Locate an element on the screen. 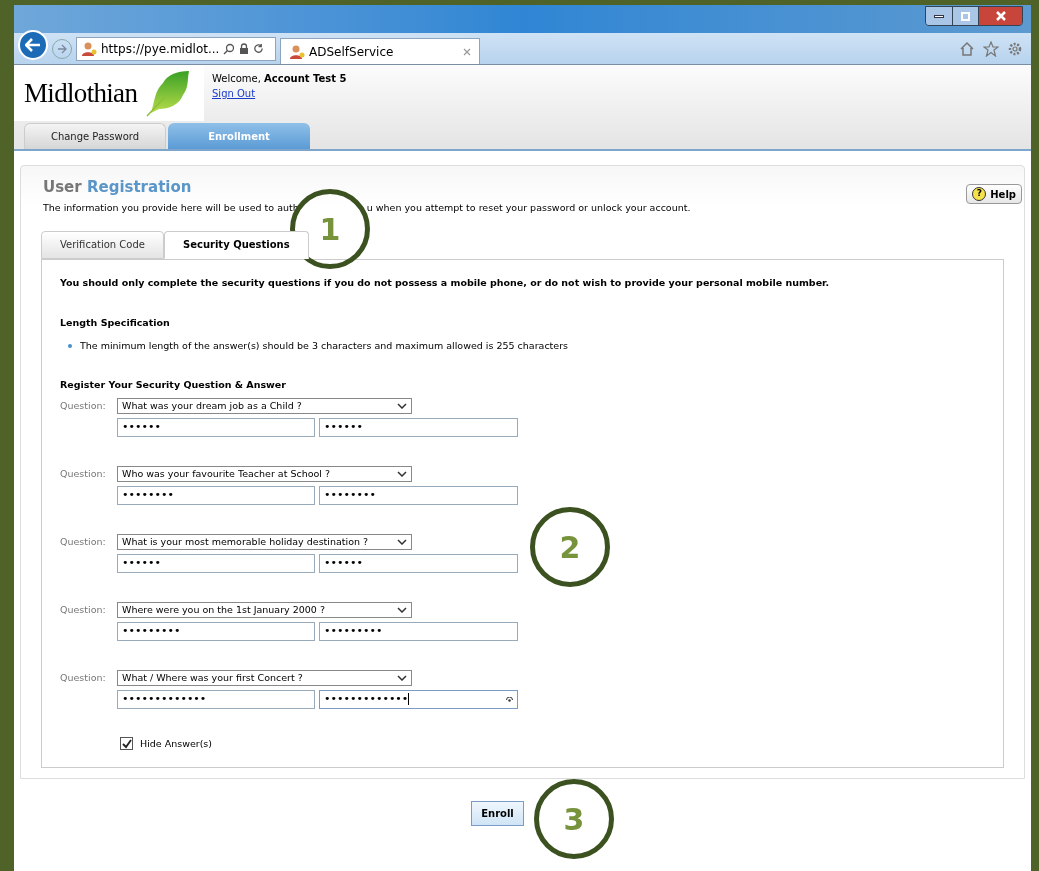  enroll-button: Enroll is located at coordinates (497, 813).